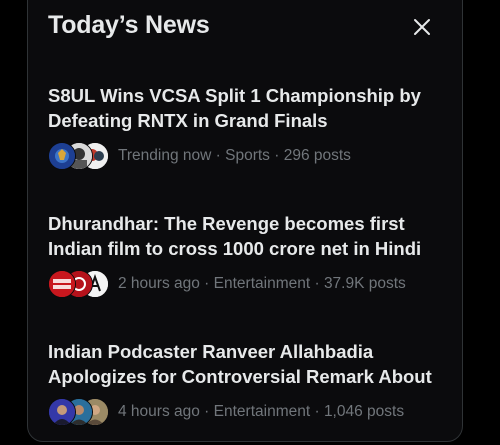 Image resolution: width=500 pixels, height=445 pixels. I want to click on news-time: Trending now, so click(165, 155).